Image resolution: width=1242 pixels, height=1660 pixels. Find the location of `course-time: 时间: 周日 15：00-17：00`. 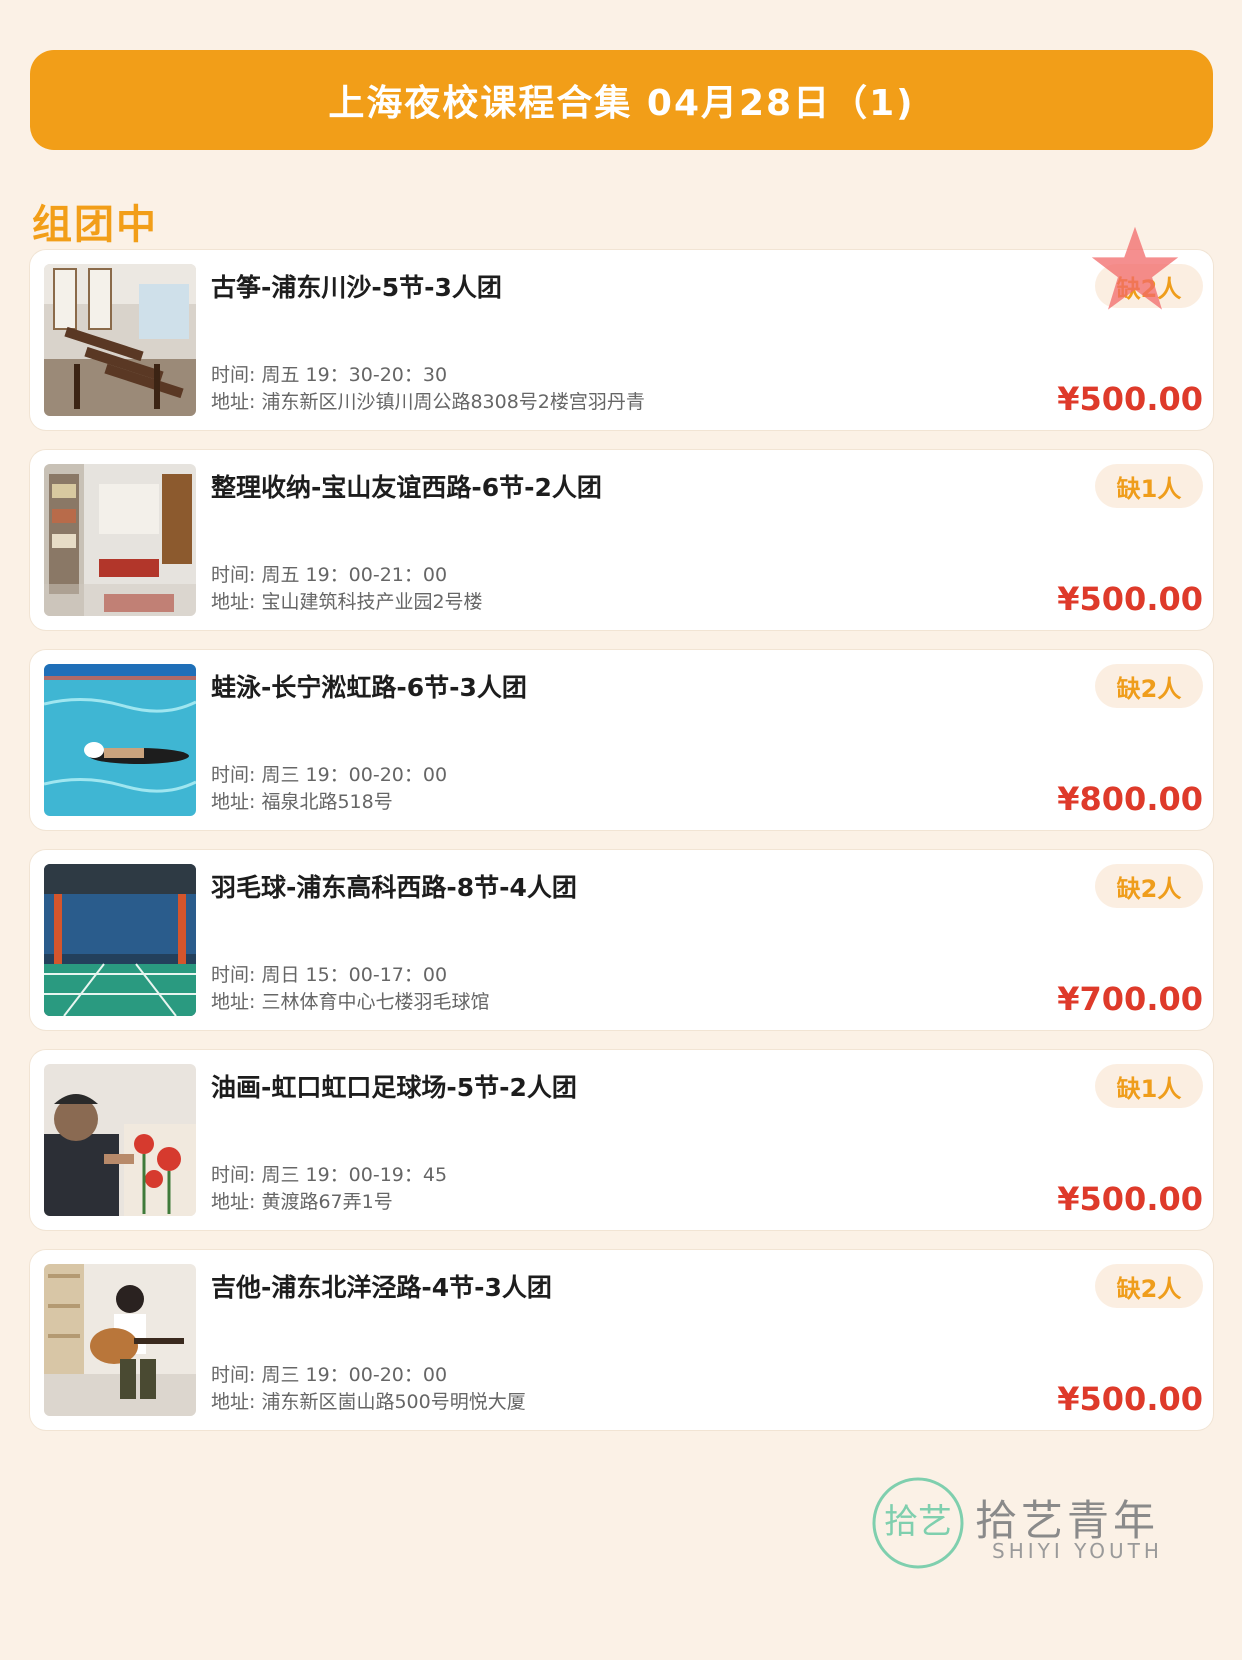

course-time: 时间: 周日 15：00-17：00 is located at coordinates (329, 975).